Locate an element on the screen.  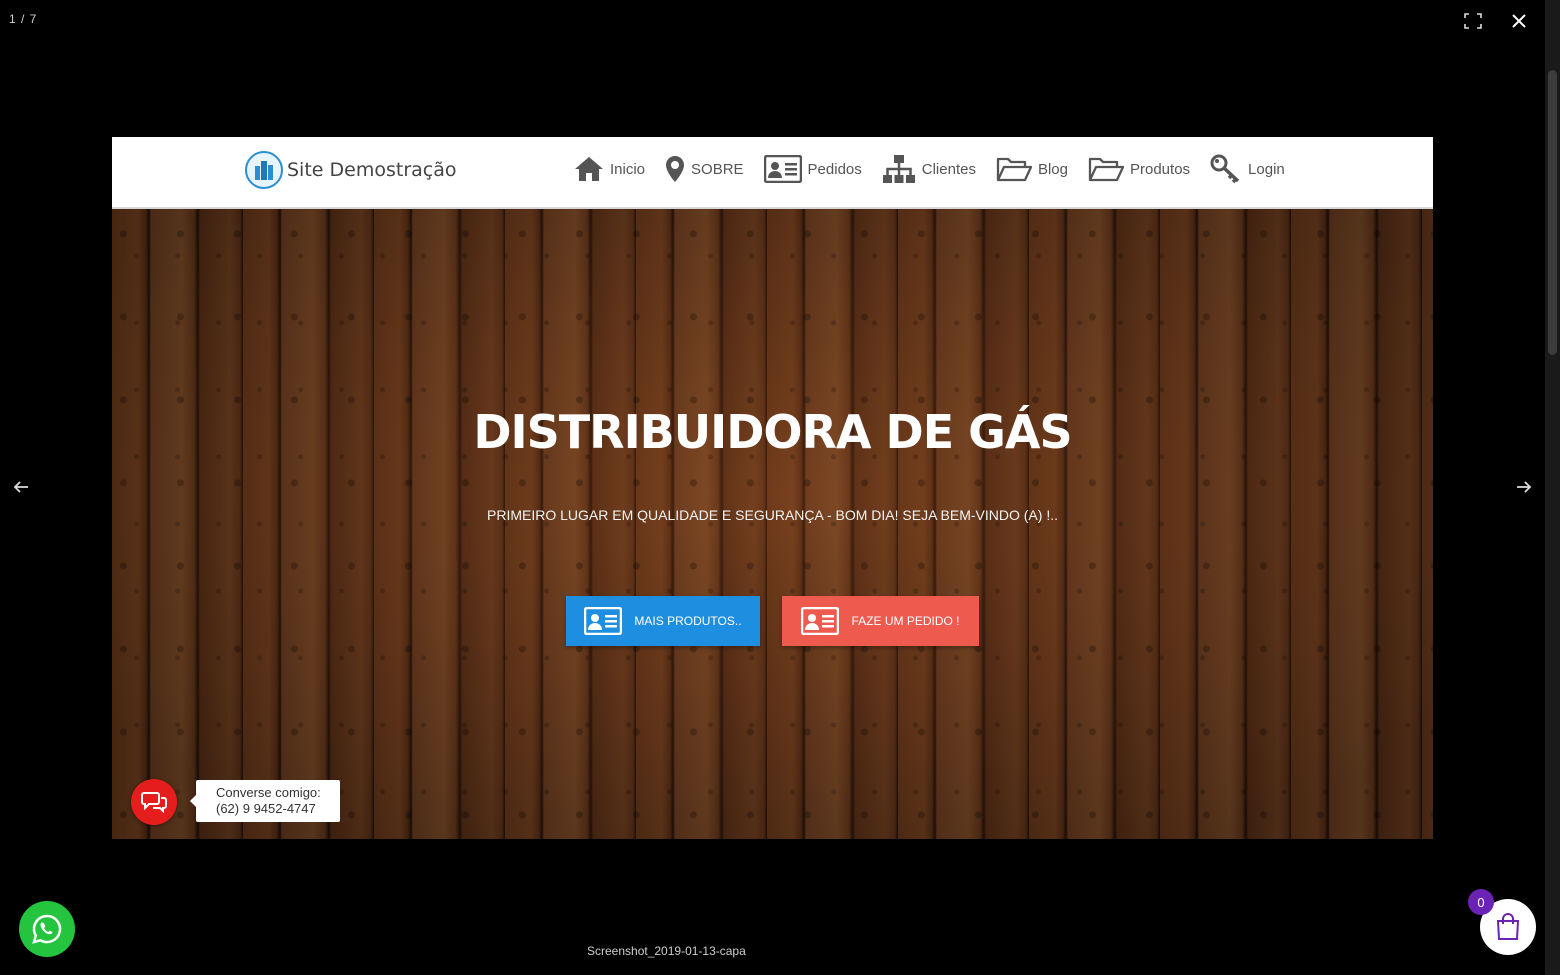
chat-tooltip-line1: Converse comigo: is located at coordinates (268, 792).